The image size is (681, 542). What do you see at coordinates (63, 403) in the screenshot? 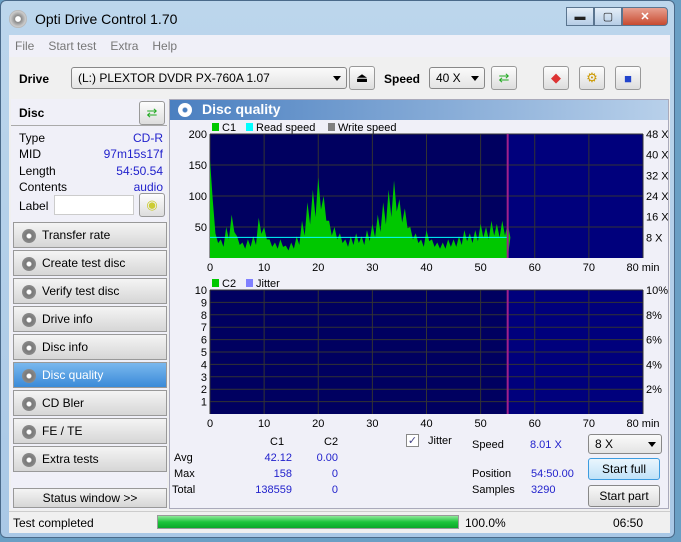
I see `nav-label: CD Bler` at bounding box center [63, 403].